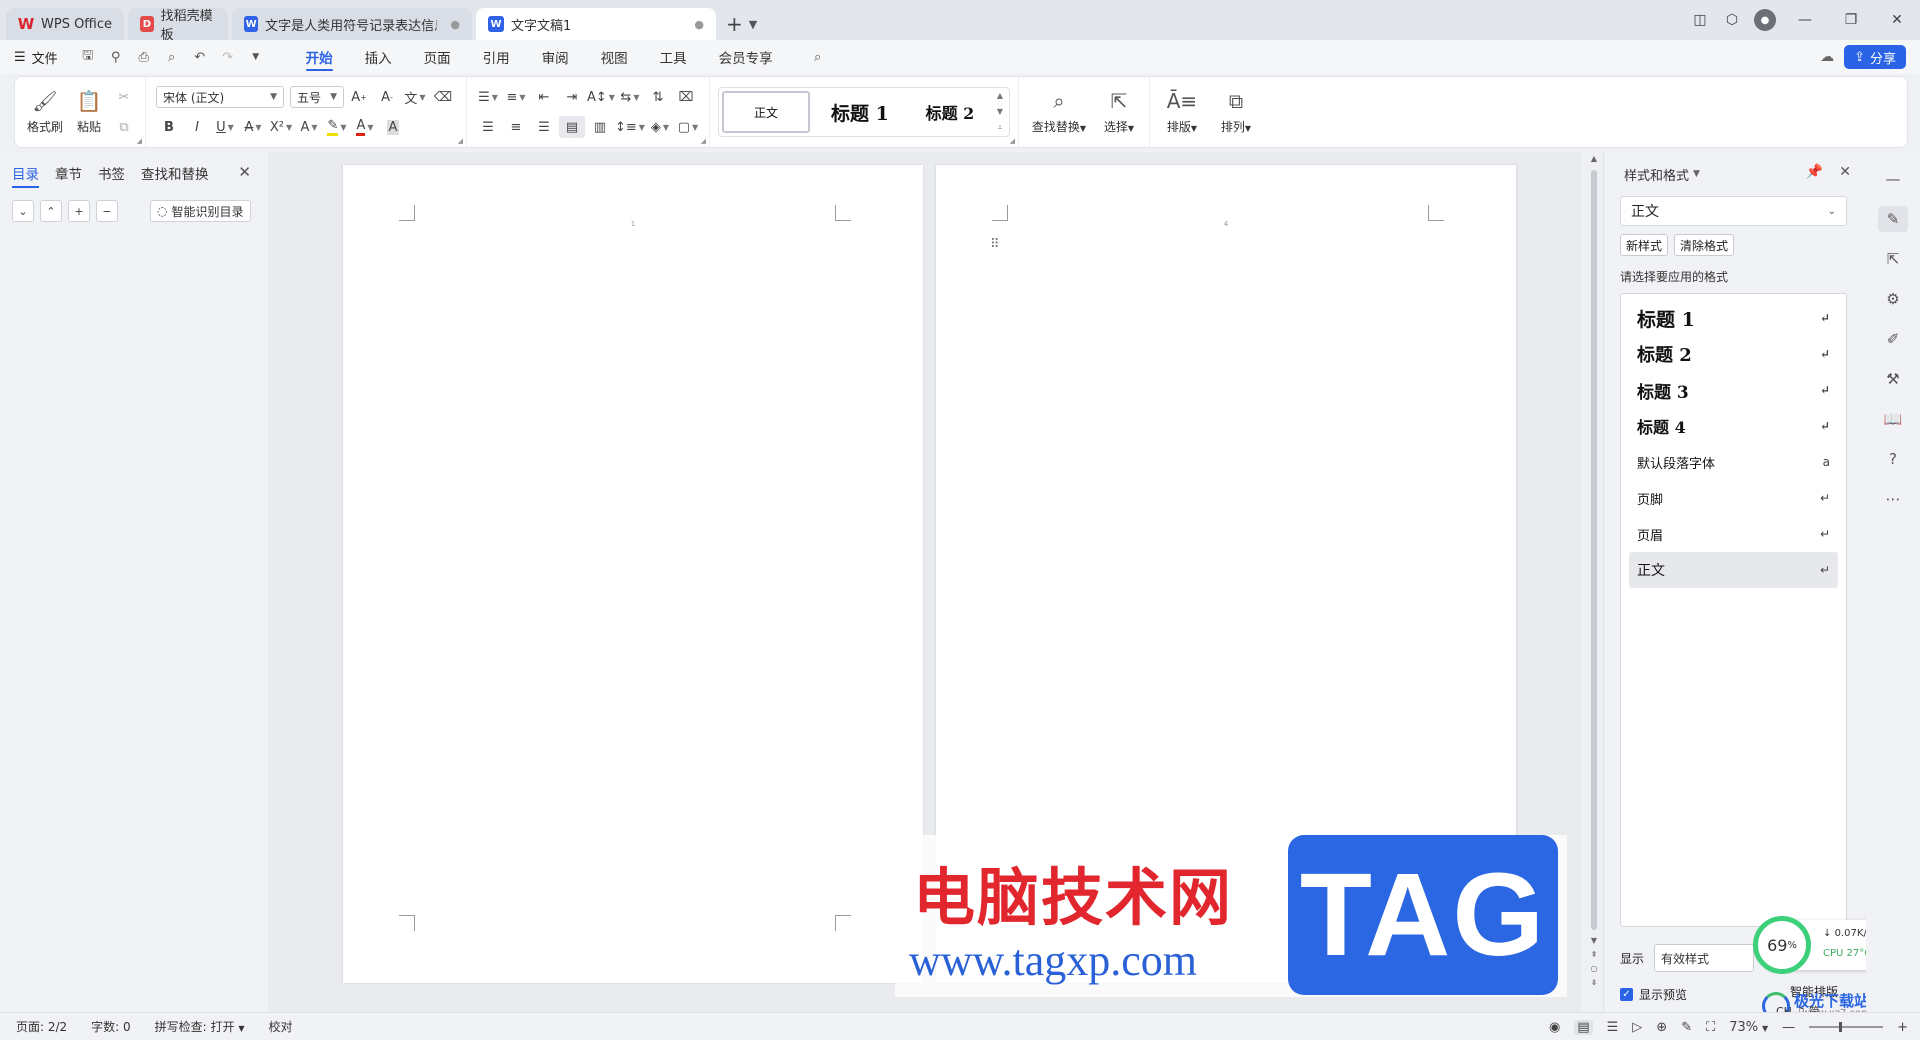 The width and height of the screenshot is (1920, 1040). What do you see at coordinates (169, 127) in the screenshot?
I see `bold-button: B` at bounding box center [169, 127].